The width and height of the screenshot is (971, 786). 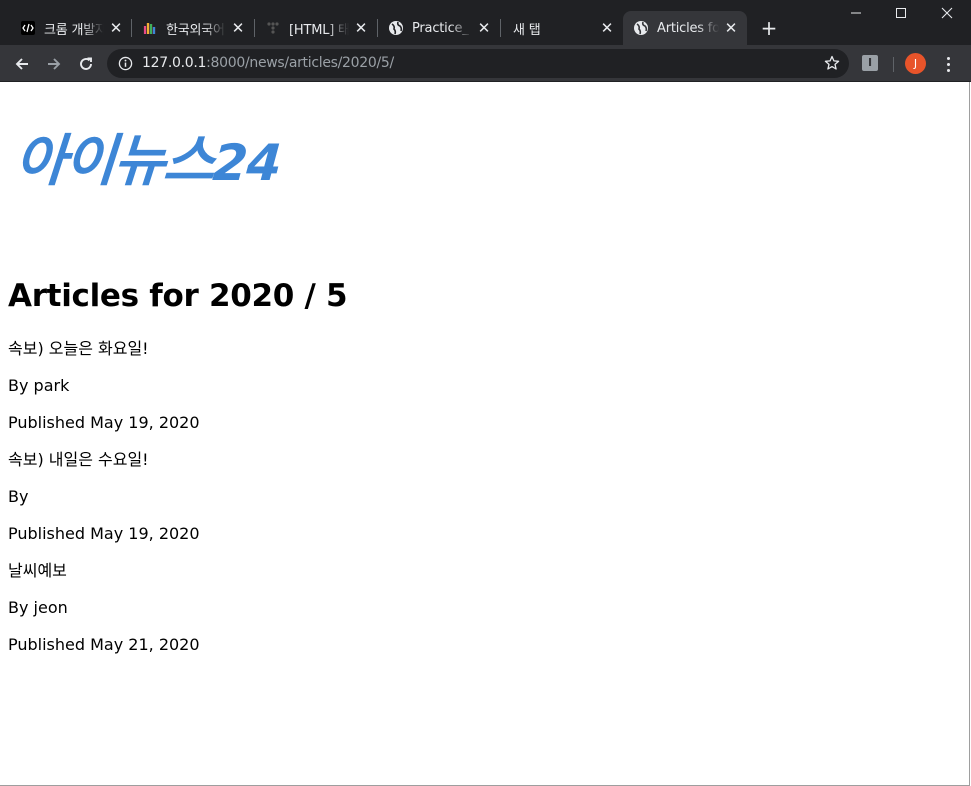 I want to click on tab-practice: Practice_ ✕, so click(x=439, y=28).